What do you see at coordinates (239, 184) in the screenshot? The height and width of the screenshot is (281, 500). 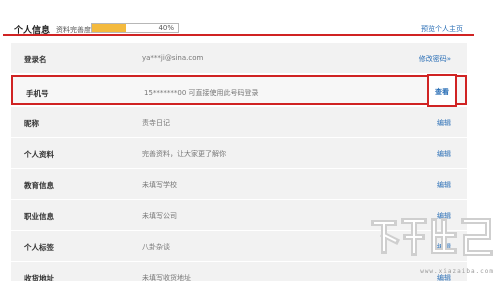 I see `row-education: 教育信息 未填写学校 编辑` at bounding box center [239, 184].